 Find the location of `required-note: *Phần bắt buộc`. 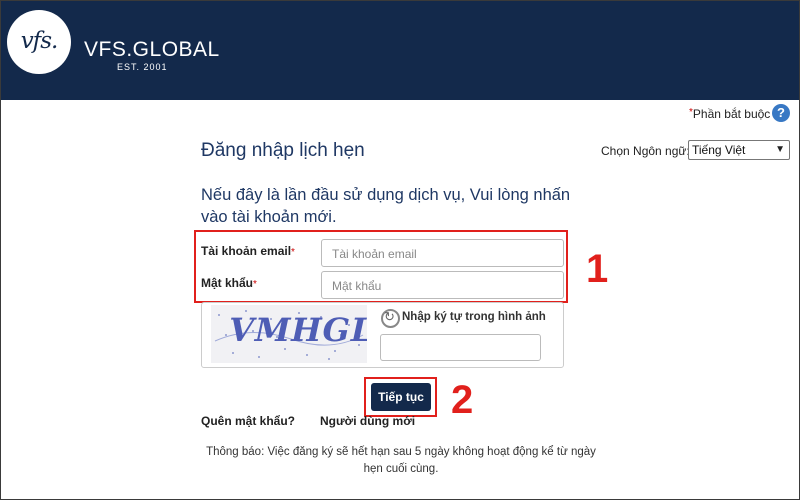

required-note: *Phần bắt buộc is located at coordinates (729, 114).